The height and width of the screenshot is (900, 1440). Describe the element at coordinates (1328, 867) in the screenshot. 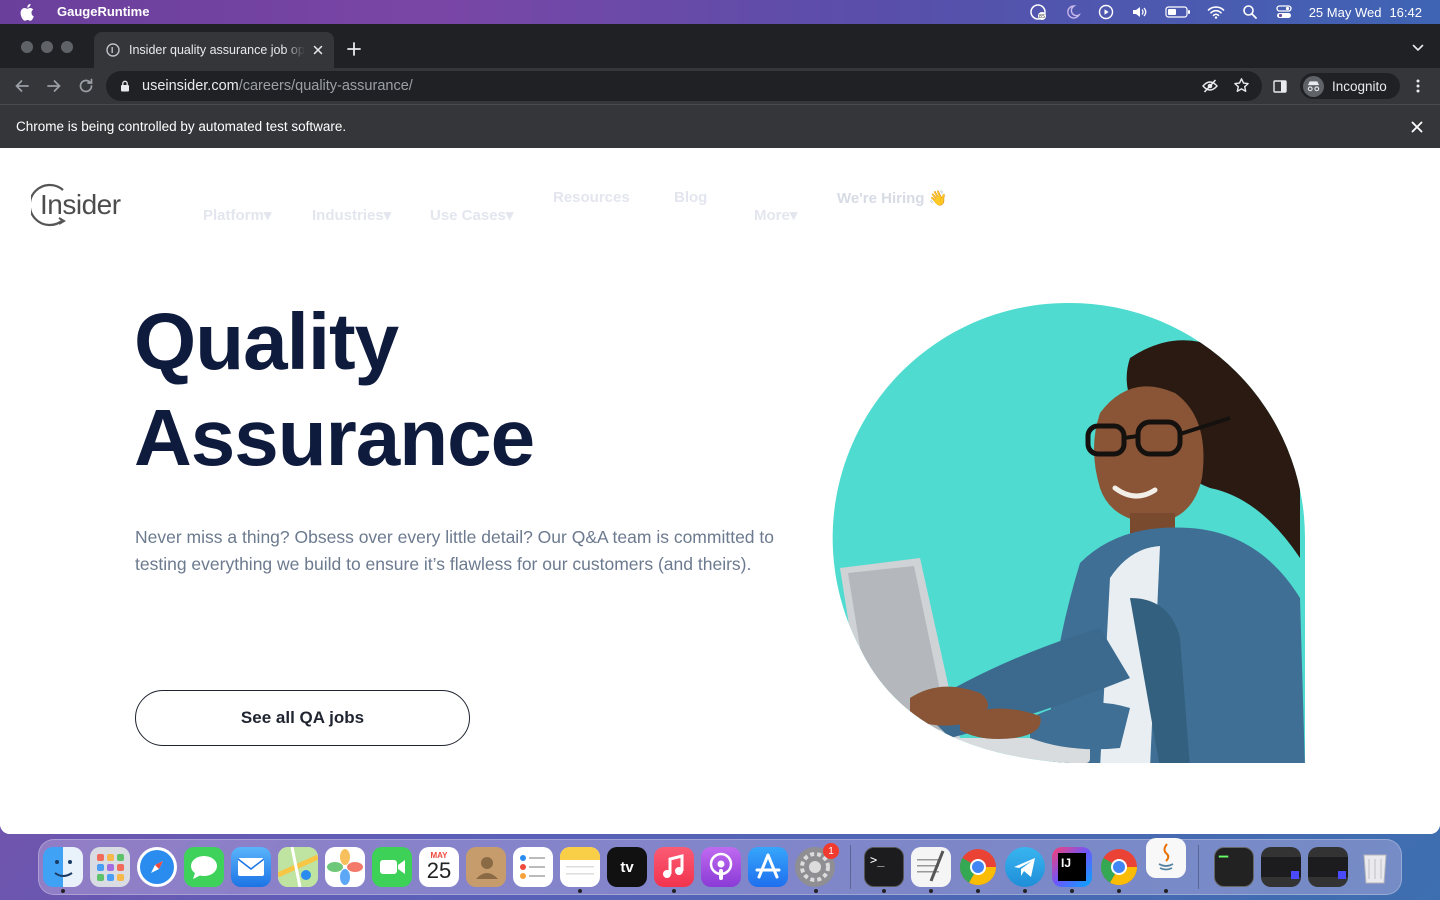

I see `minimized-window-3-icon` at that location.